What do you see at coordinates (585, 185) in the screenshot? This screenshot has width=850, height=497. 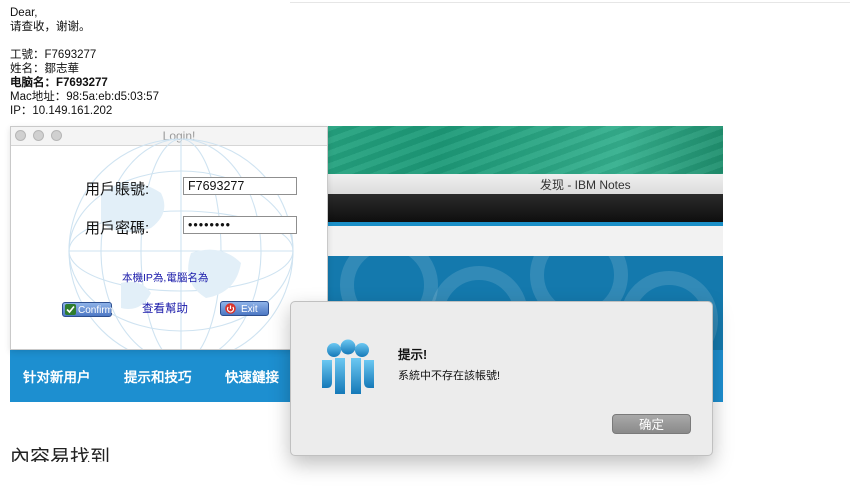 I see `notes-window-title: 发现 - IBM Notes` at bounding box center [585, 185].